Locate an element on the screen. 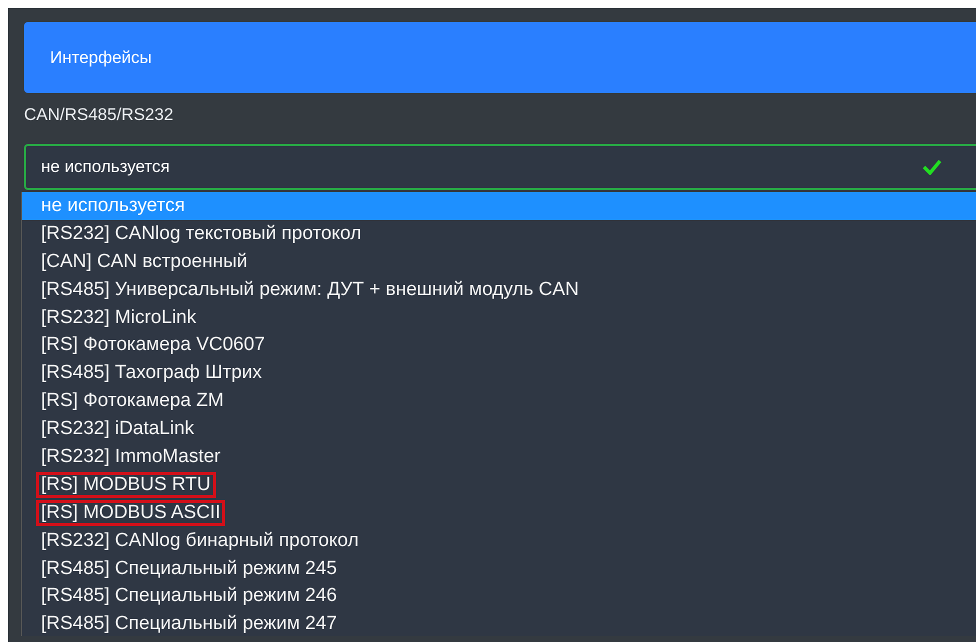  option-highlight: [RS485] Специальный режим 246 is located at coordinates (189, 596).